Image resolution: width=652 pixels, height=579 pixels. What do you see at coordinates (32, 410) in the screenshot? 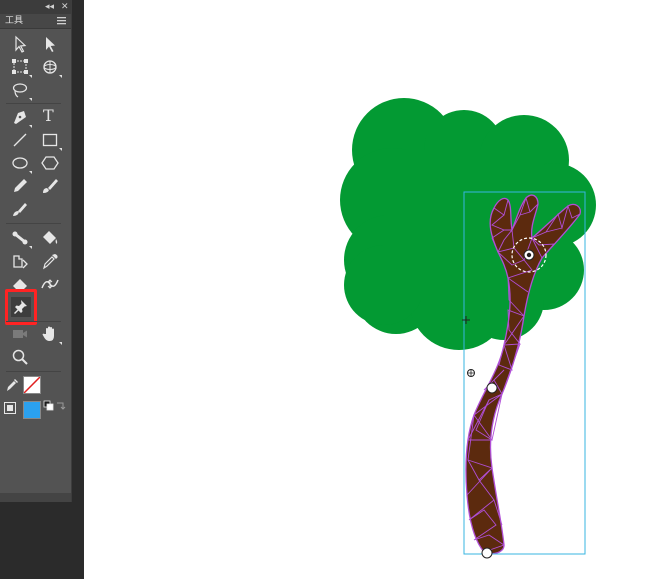
I see `fill-color-swatch` at bounding box center [32, 410].